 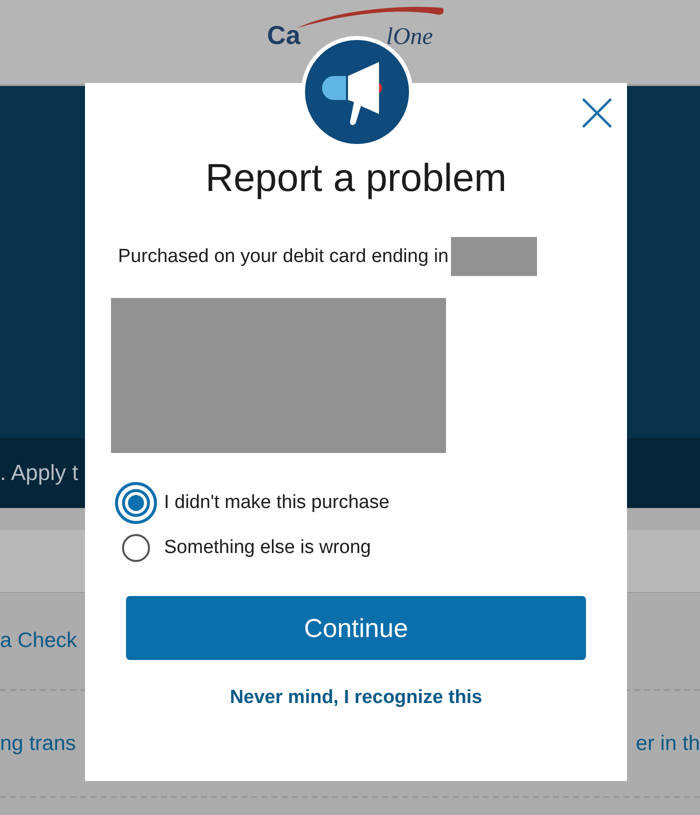 I want to click on link: er in th, so click(x=668, y=744).